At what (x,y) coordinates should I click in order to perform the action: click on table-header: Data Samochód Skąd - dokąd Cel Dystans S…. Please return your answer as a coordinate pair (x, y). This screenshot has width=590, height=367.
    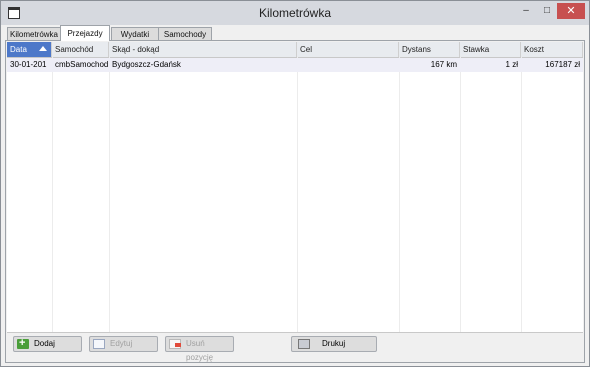
    Looking at the image, I should click on (295, 50).